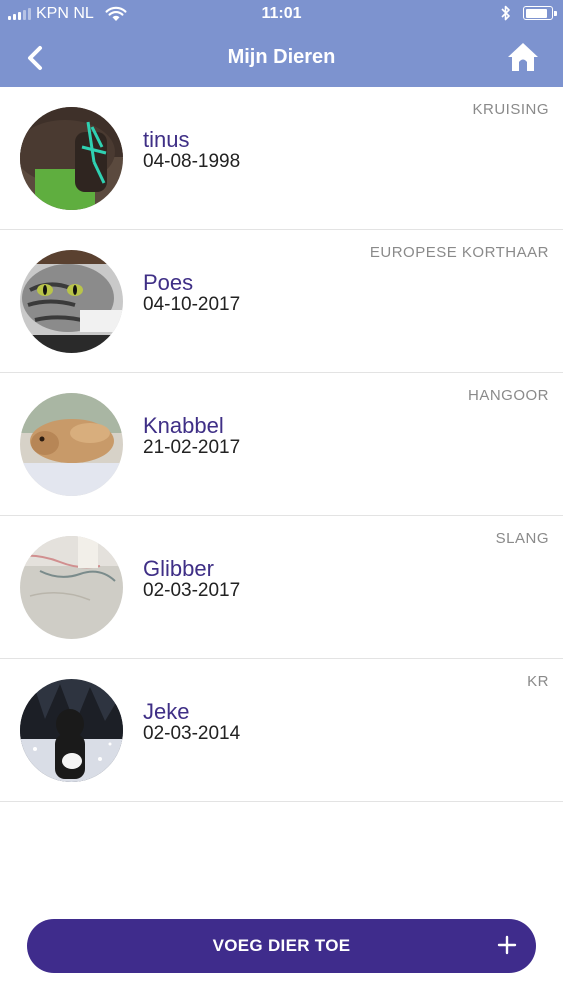 Image resolution: width=563 pixels, height=1000 pixels. I want to click on pet-name: Jeke, so click(166, 711).